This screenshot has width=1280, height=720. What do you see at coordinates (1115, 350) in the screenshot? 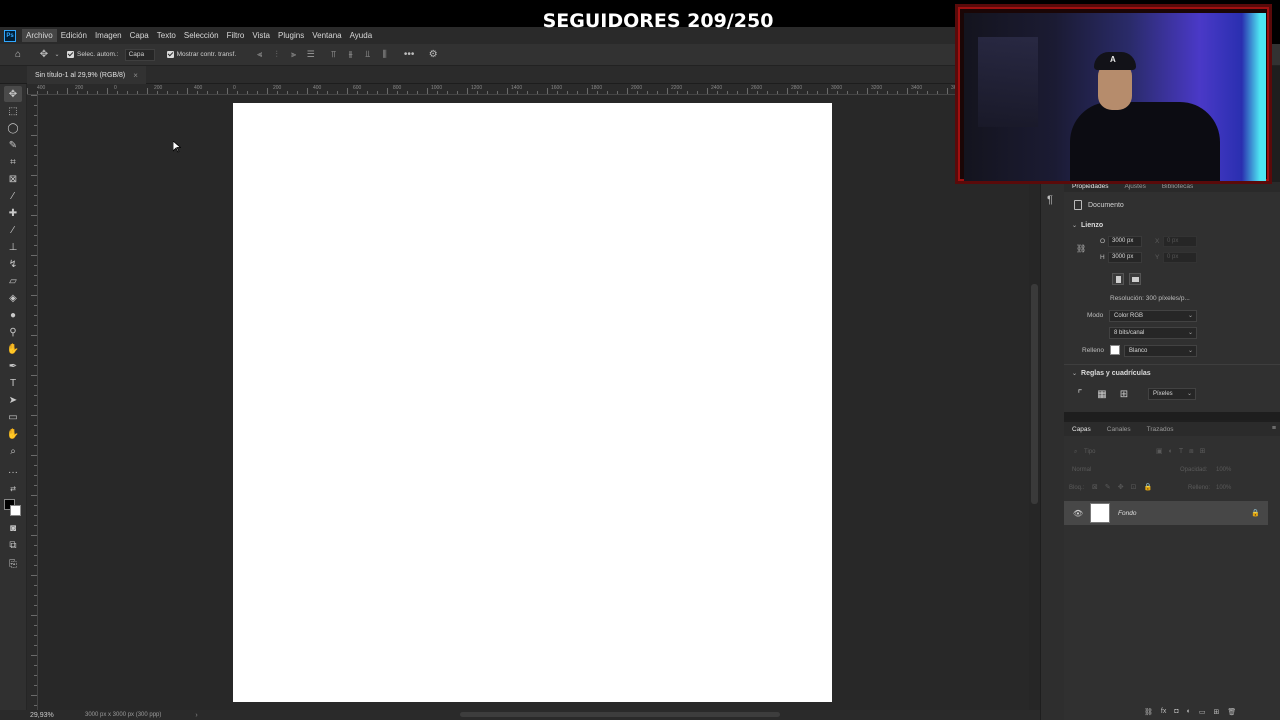
I see `fill-color-swatch` at bounding box center [1115, 350].